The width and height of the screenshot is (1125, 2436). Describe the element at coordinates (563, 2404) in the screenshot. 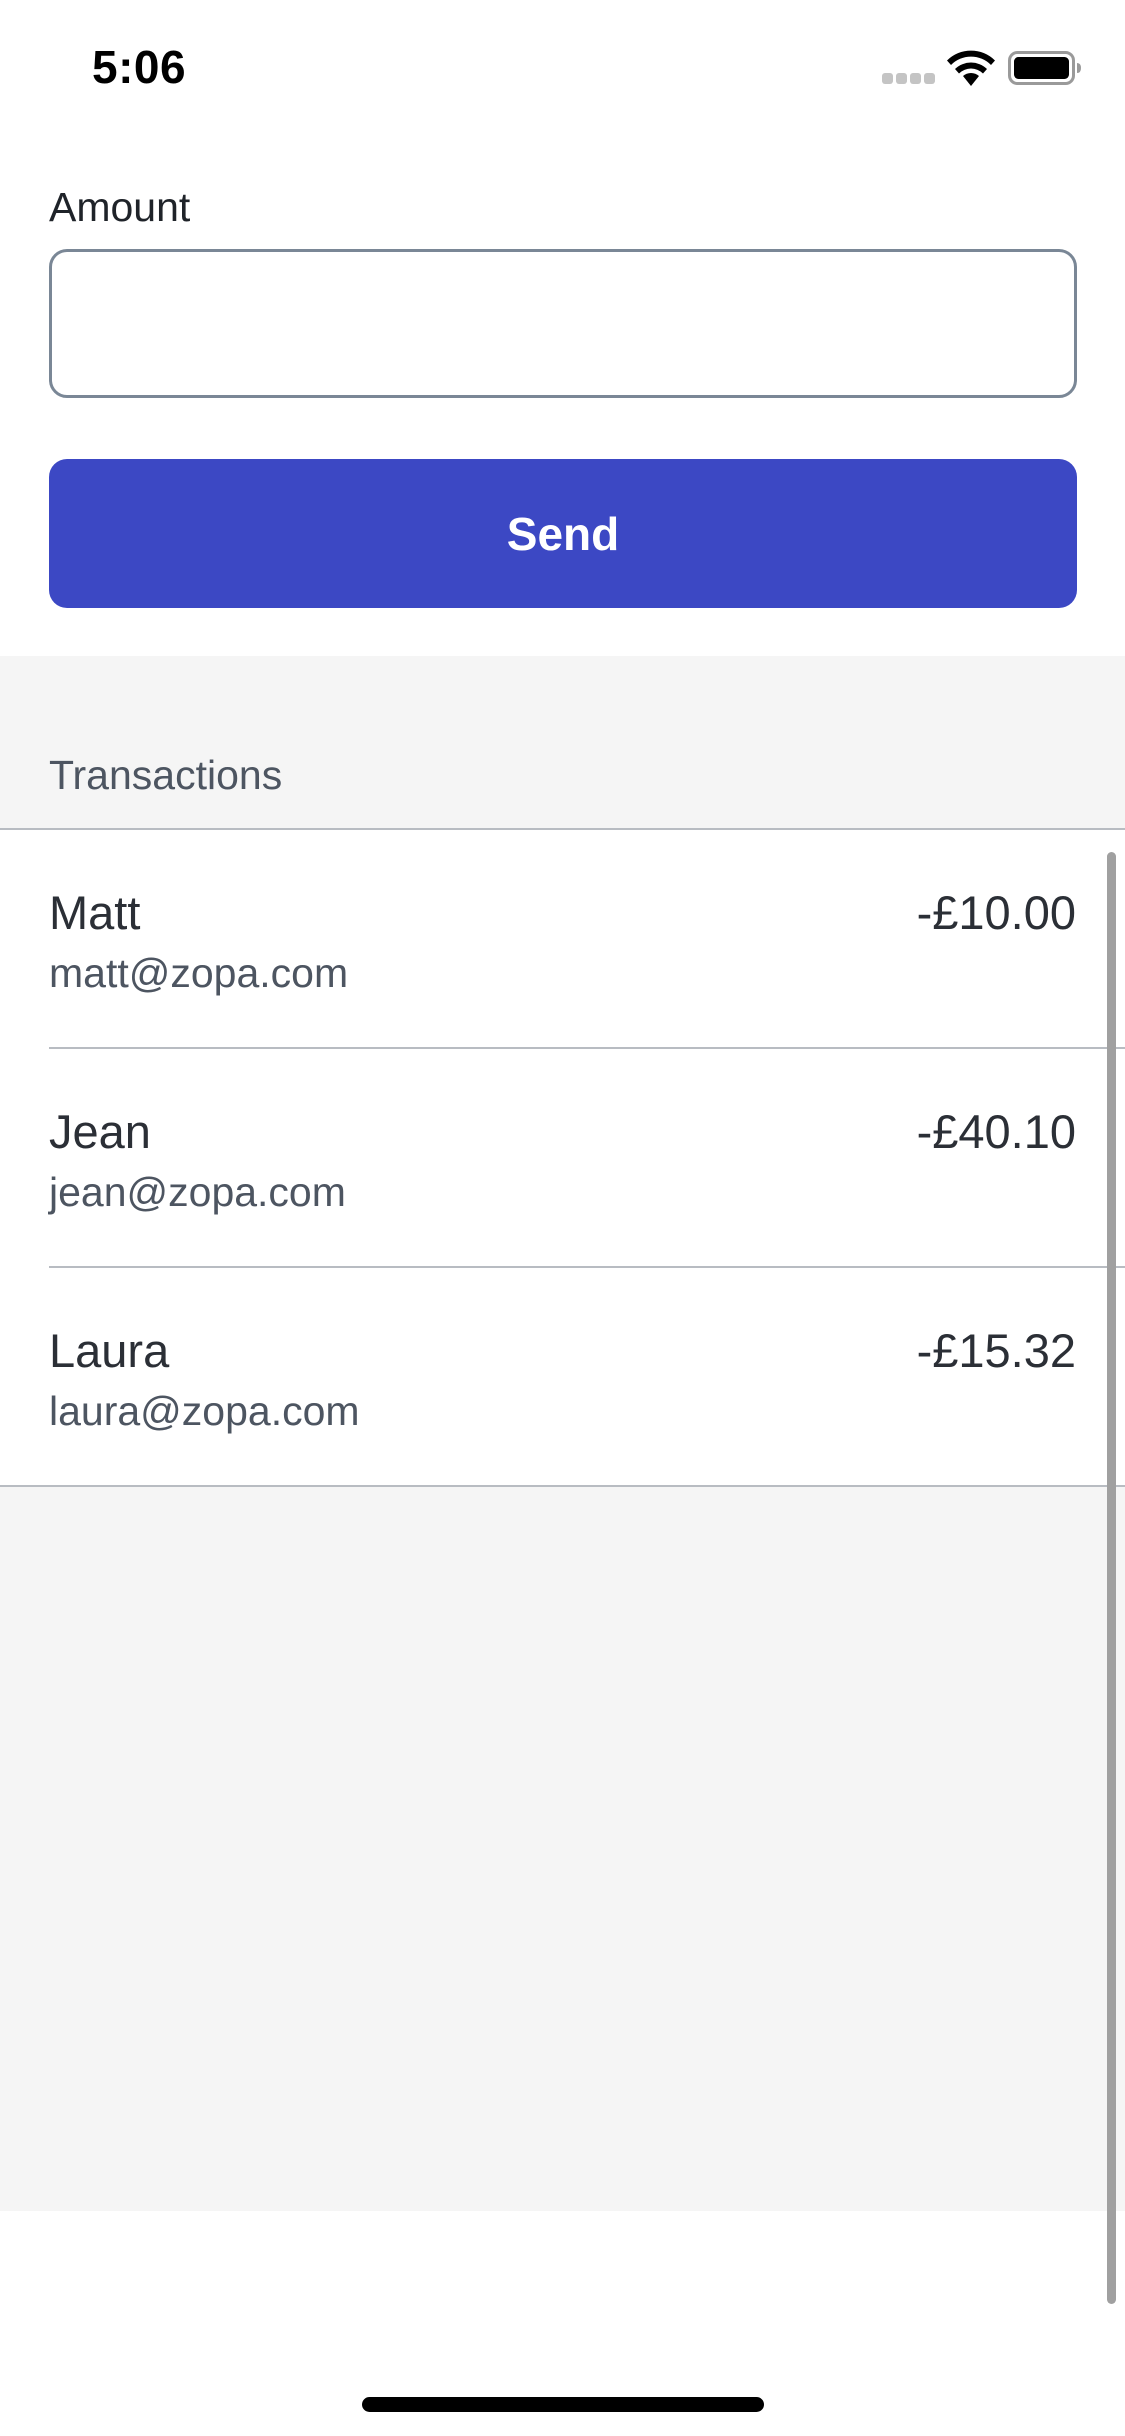

I see `home-indicator` at that location.